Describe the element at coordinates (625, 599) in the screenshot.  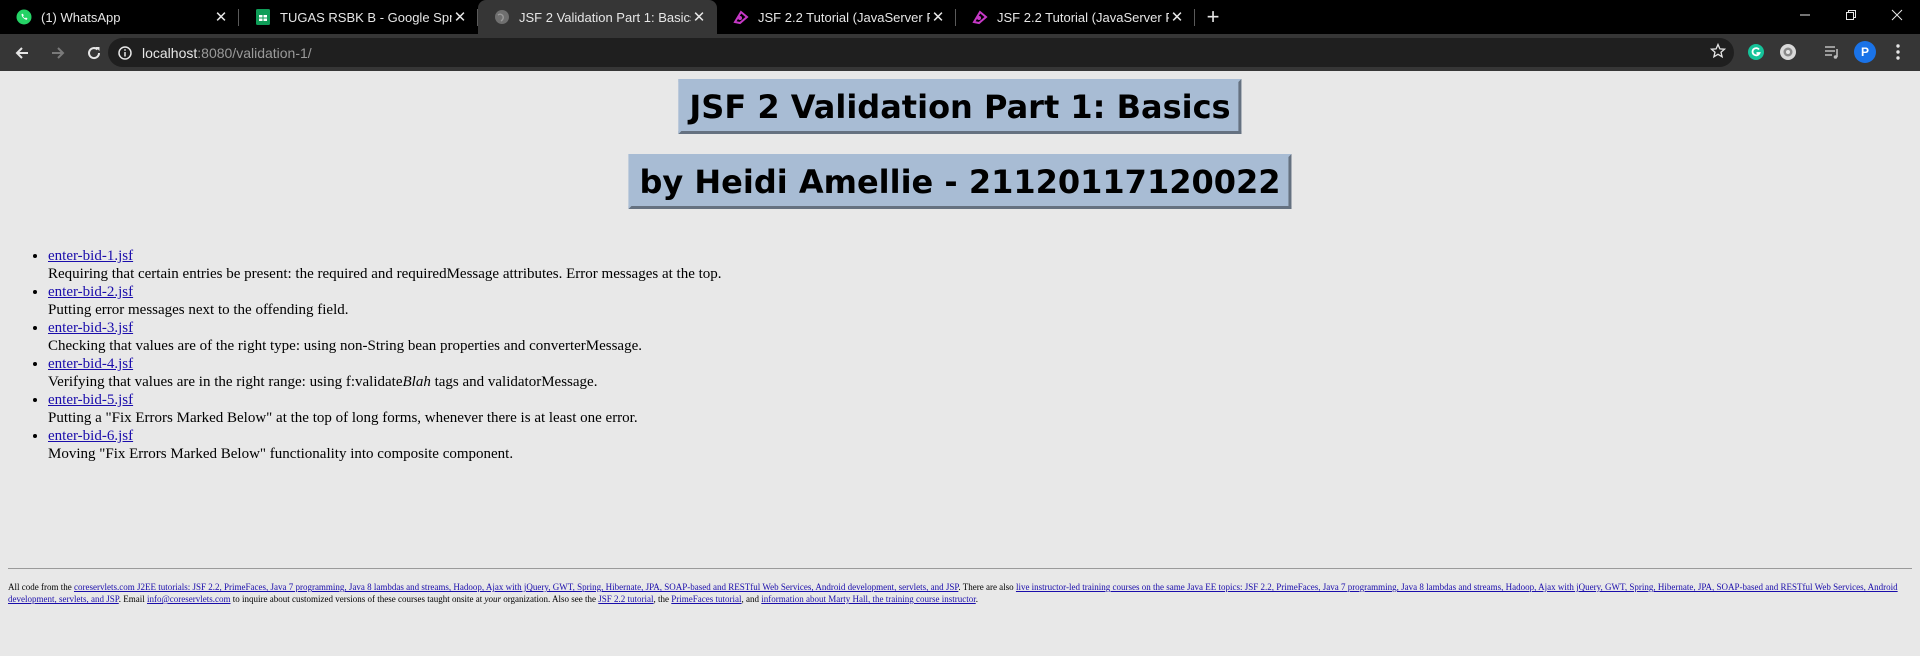
I see `footer-link-jsf-tutorial: JSF 2.2 tutorial` at that location.